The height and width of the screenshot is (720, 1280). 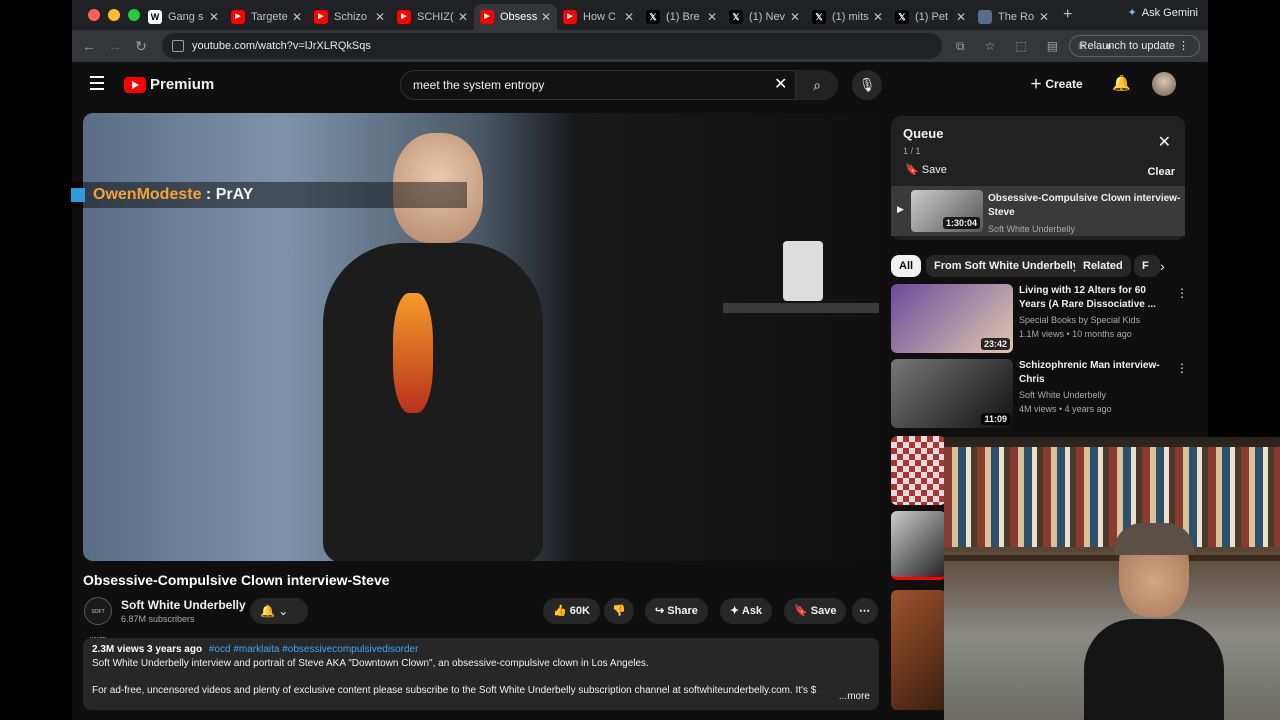 What do you see at coordinates (141, 46) in the screenshot?
I see `reload-icon: ↻` at bounding box center [141, 46].